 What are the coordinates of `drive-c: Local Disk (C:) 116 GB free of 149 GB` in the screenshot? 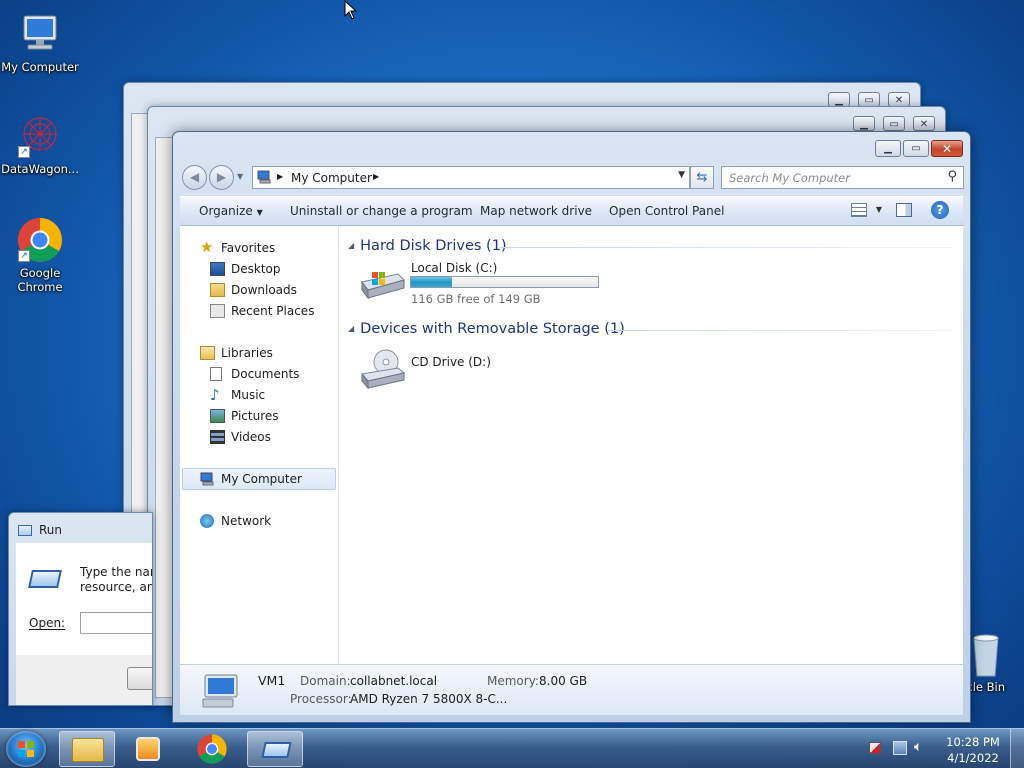 It's located at (486, 283).